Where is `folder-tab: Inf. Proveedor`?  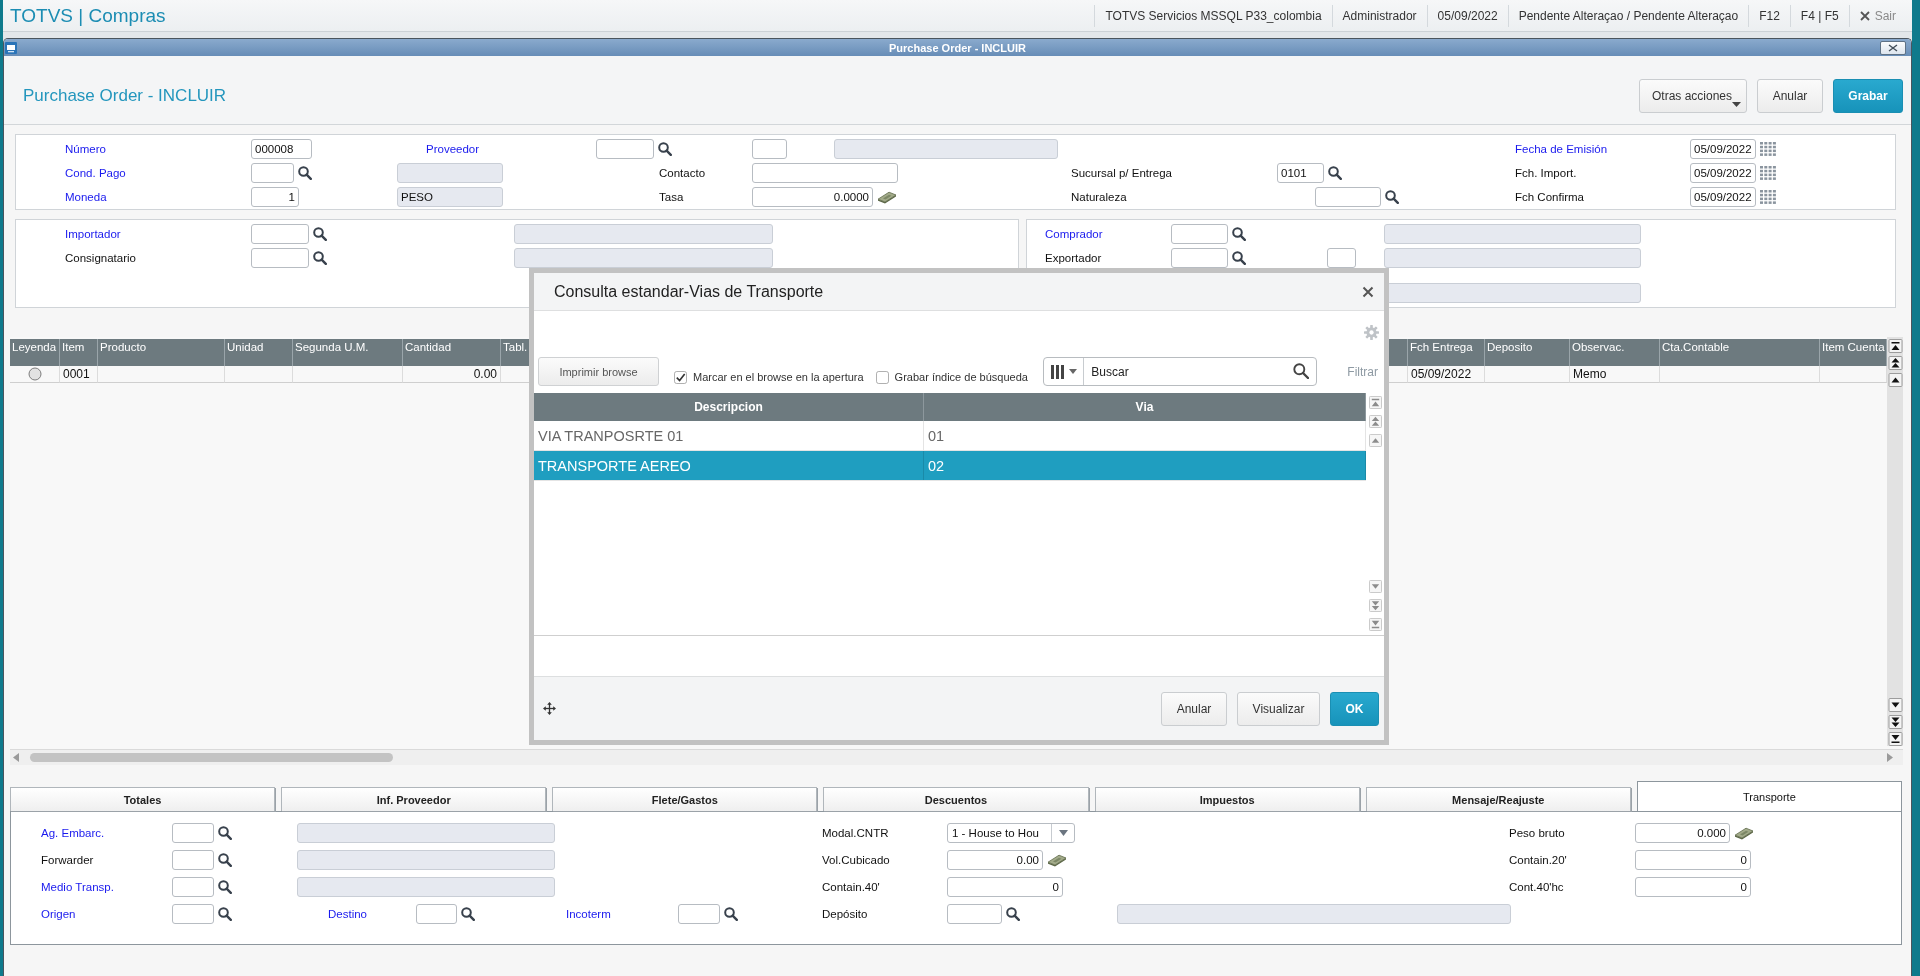 folder-tab: Inf. Proveedor is located at coordinates (414, 799).